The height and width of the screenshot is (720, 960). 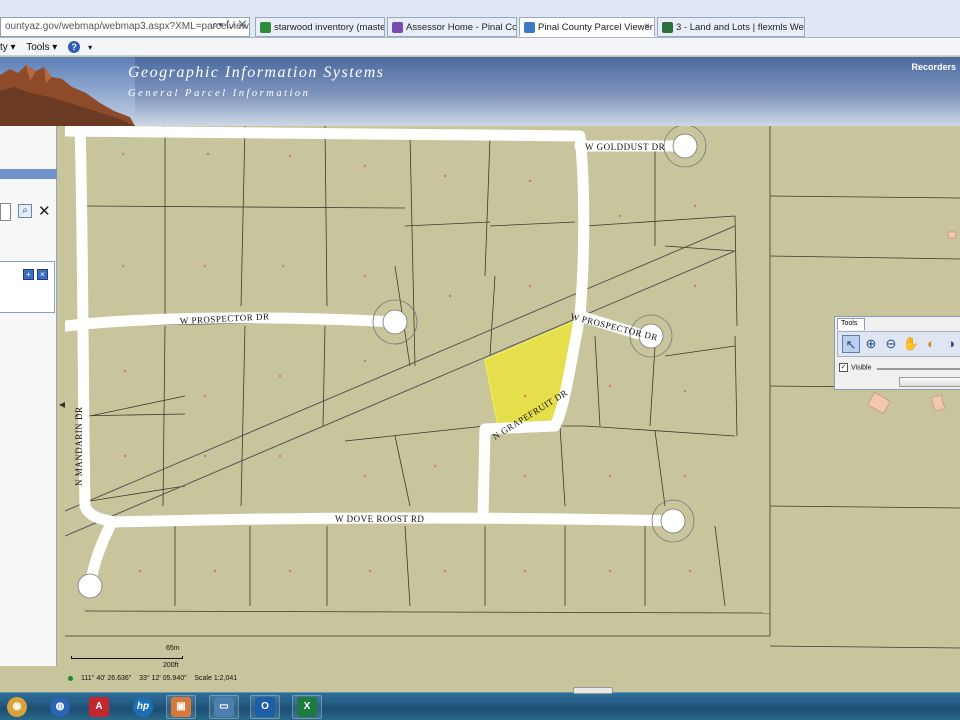 What do you see at coordinates (70, 678) in the screenshot?
I see `status-dot-icon` at bounding box center [70, 678].